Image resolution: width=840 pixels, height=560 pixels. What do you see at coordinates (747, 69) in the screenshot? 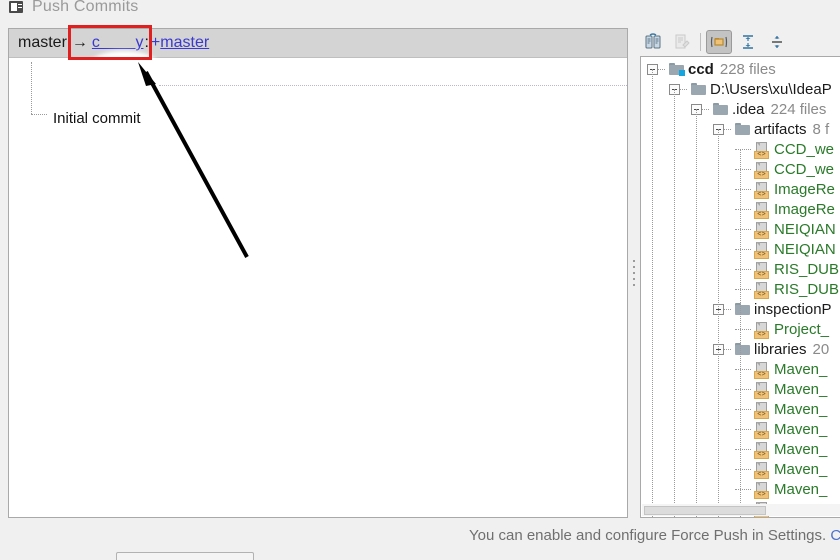
I see `tree-item-count: 228 files` at bounding box center [747, 69].